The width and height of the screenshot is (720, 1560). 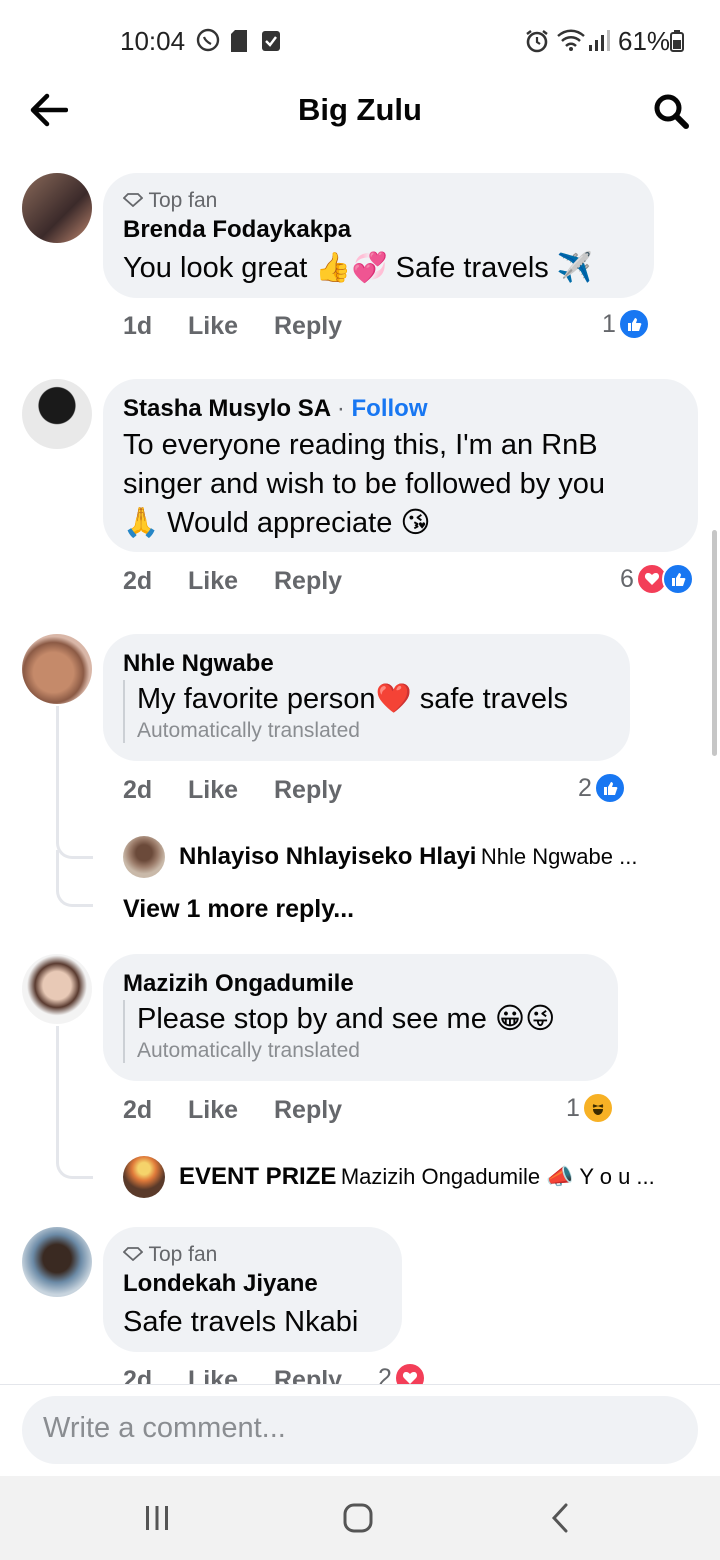 What do you see at coordinates (677, 43) in the screenshot?
I see `battery-icon` at bounding box center [677, 43].